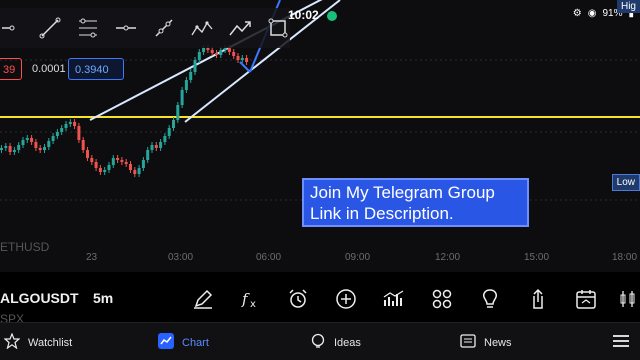 This screenshot has width=640, height=360. I want to click on nav-ideas-label: Ideas, so click(347, 342).